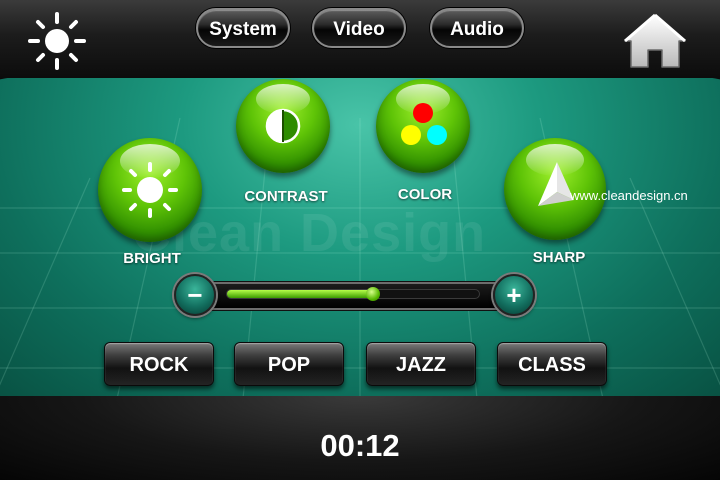  I want to click on color-control, so click(424, 127).